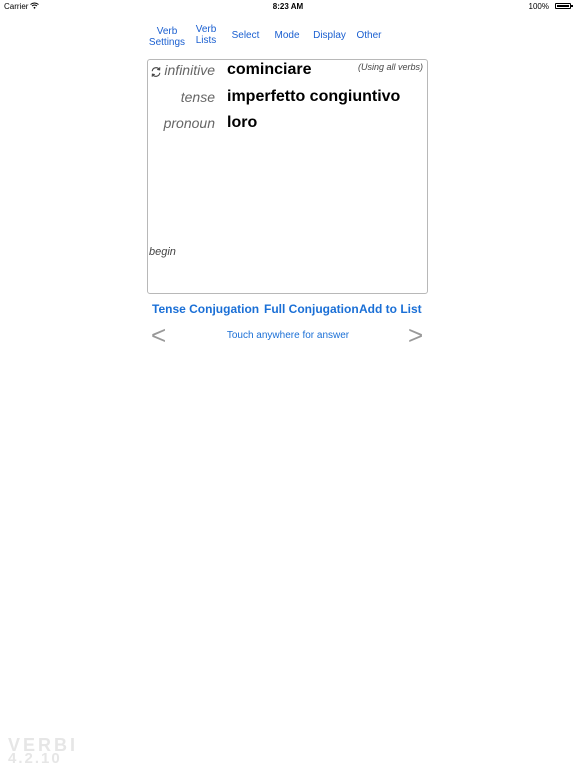 This screenshot has width=576, height=768. Describe the element at coordinates (314, 96) in the screenshot. I see `tense-value: imperfetto congiuntivo` at that location.